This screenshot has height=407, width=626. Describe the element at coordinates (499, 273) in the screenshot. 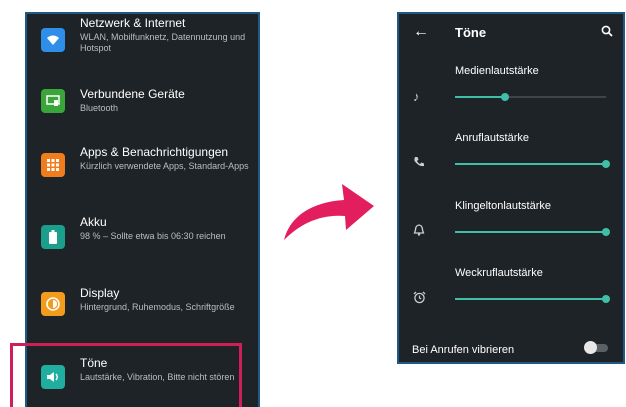

I see `volume-label: Weckruflautstärke` at that location.